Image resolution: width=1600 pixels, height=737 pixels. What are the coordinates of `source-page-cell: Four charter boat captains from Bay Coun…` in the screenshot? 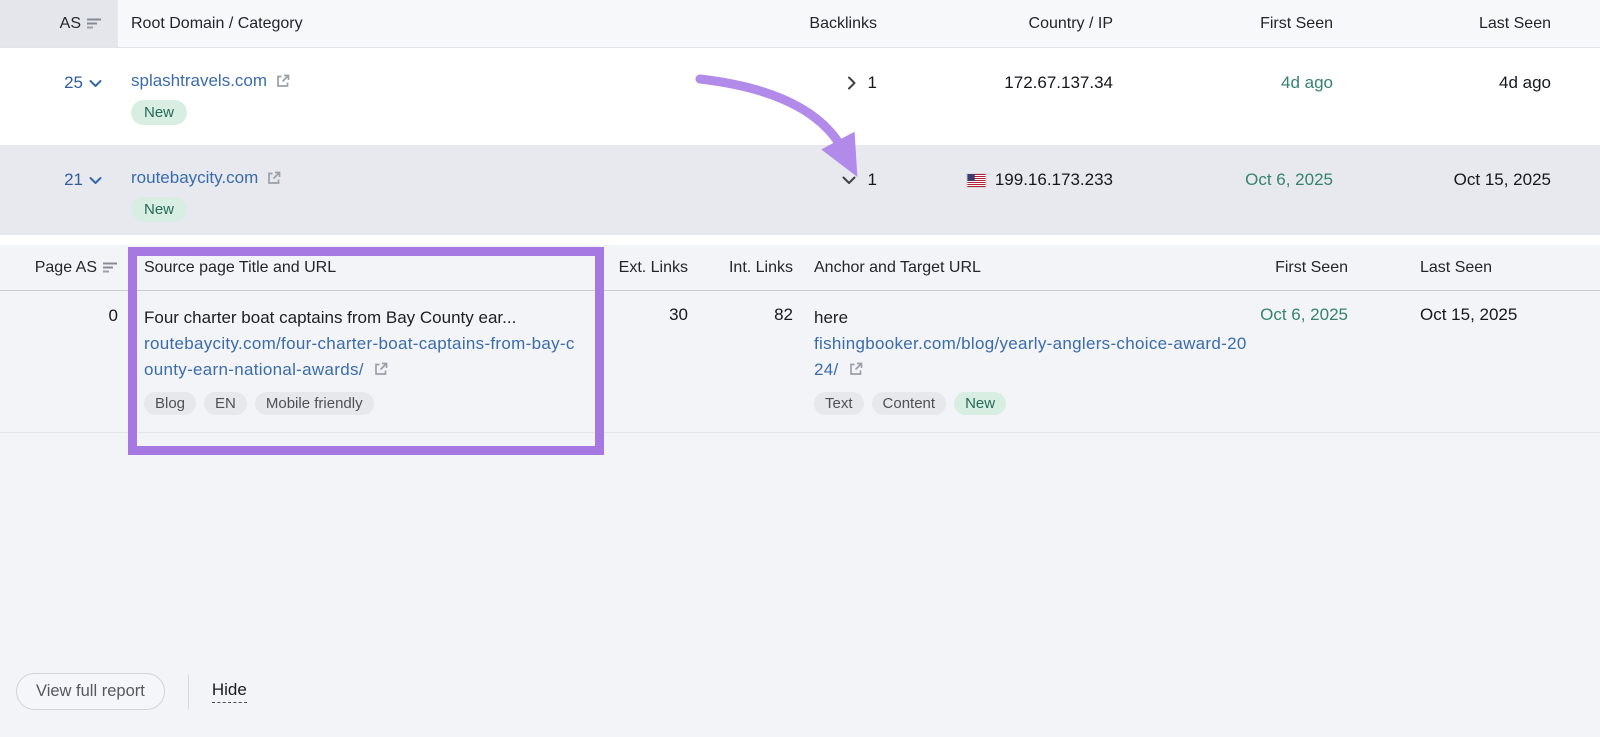 It's located at (350, 360).